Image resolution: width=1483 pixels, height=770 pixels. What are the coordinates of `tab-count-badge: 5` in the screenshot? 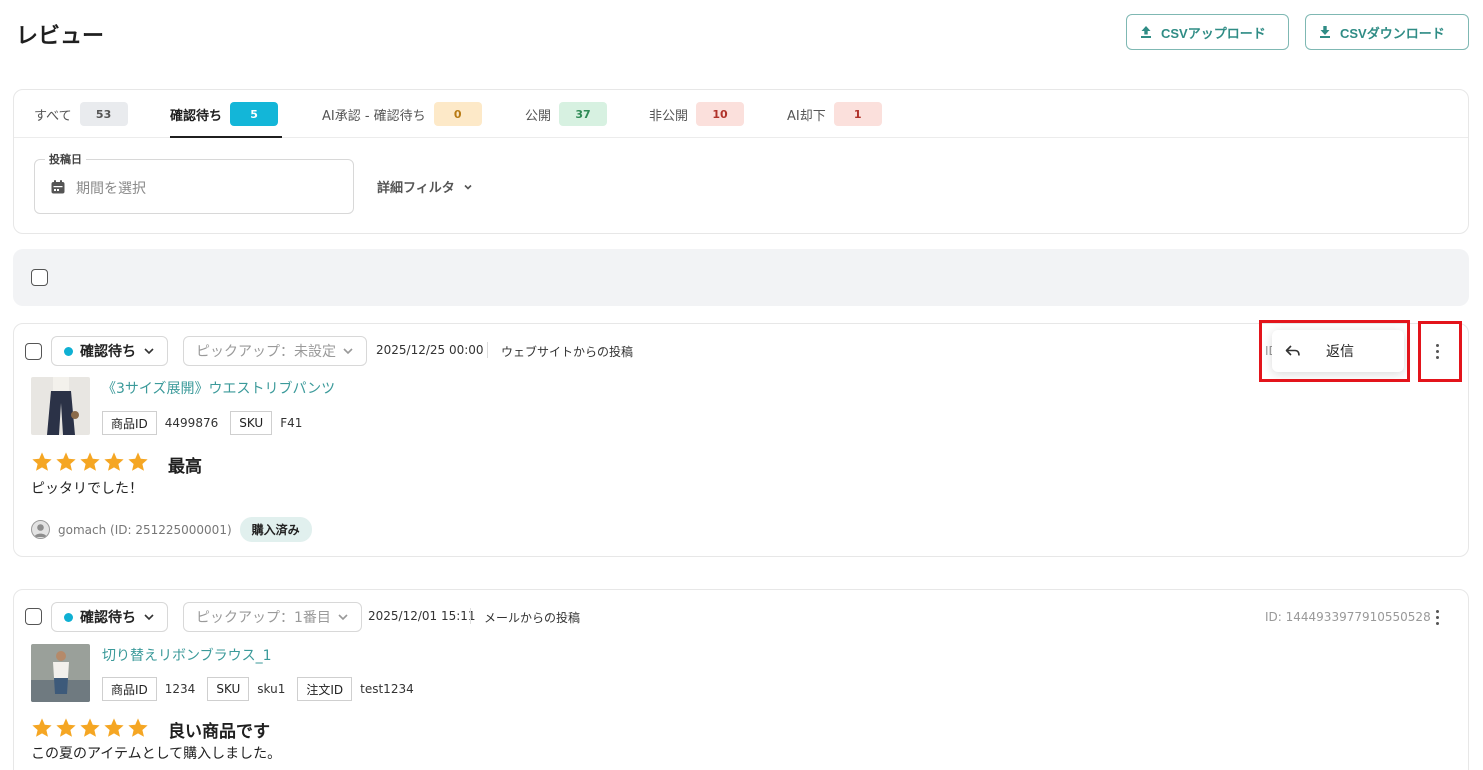 It's located at (254, 114).